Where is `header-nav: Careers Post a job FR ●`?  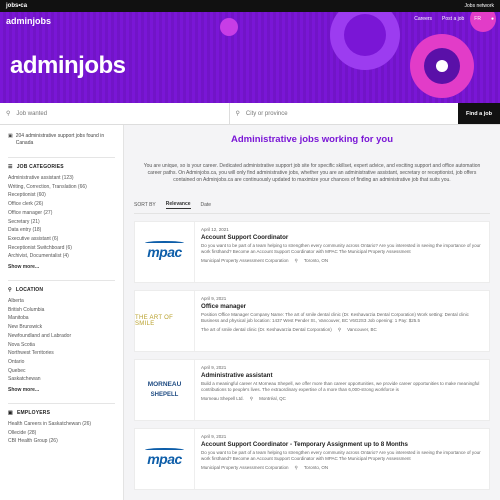
header-nav: Careers Post a job FR ● is located at coordinates (454, 19).